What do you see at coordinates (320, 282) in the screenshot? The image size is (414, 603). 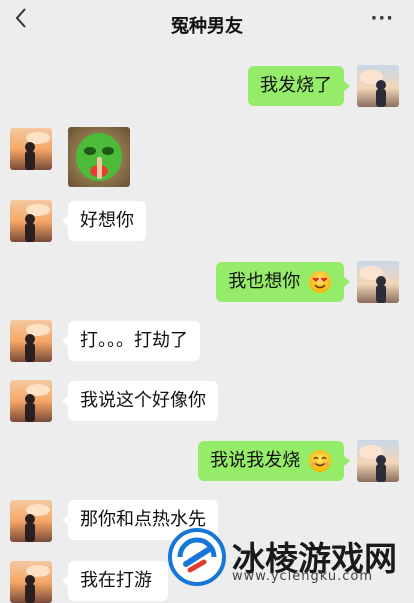 I see `heart-eyes-emoji-icon` at bounding box center [320, 282].